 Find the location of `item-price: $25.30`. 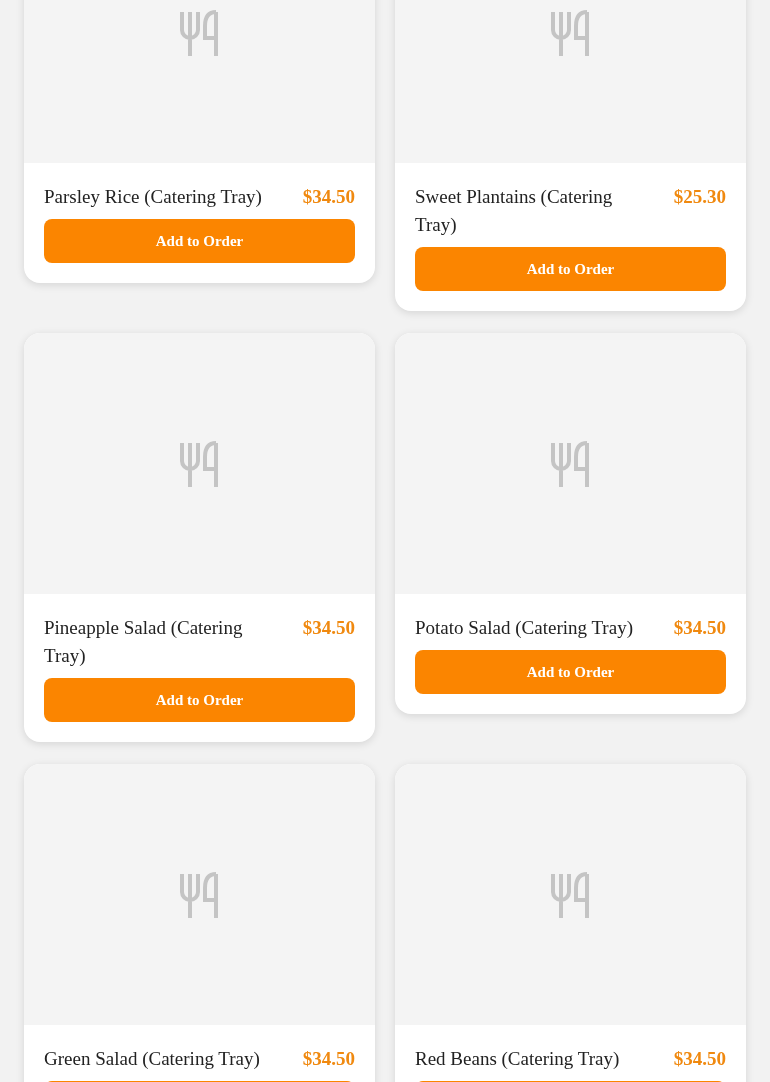

item-price: $25.30 is located at coordinates (699, 197).